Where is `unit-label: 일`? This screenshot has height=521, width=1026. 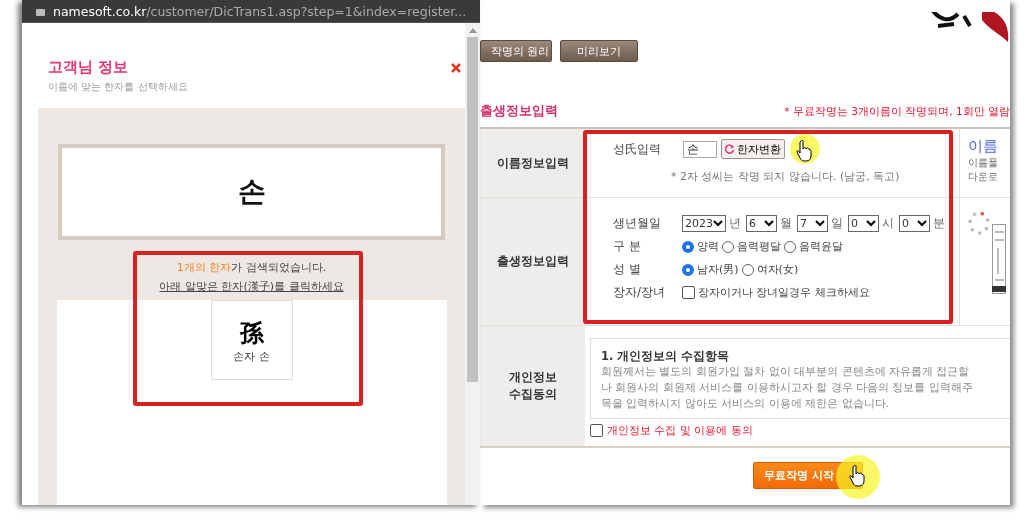 unit-label: 일 is located at coordinates (837, 223).